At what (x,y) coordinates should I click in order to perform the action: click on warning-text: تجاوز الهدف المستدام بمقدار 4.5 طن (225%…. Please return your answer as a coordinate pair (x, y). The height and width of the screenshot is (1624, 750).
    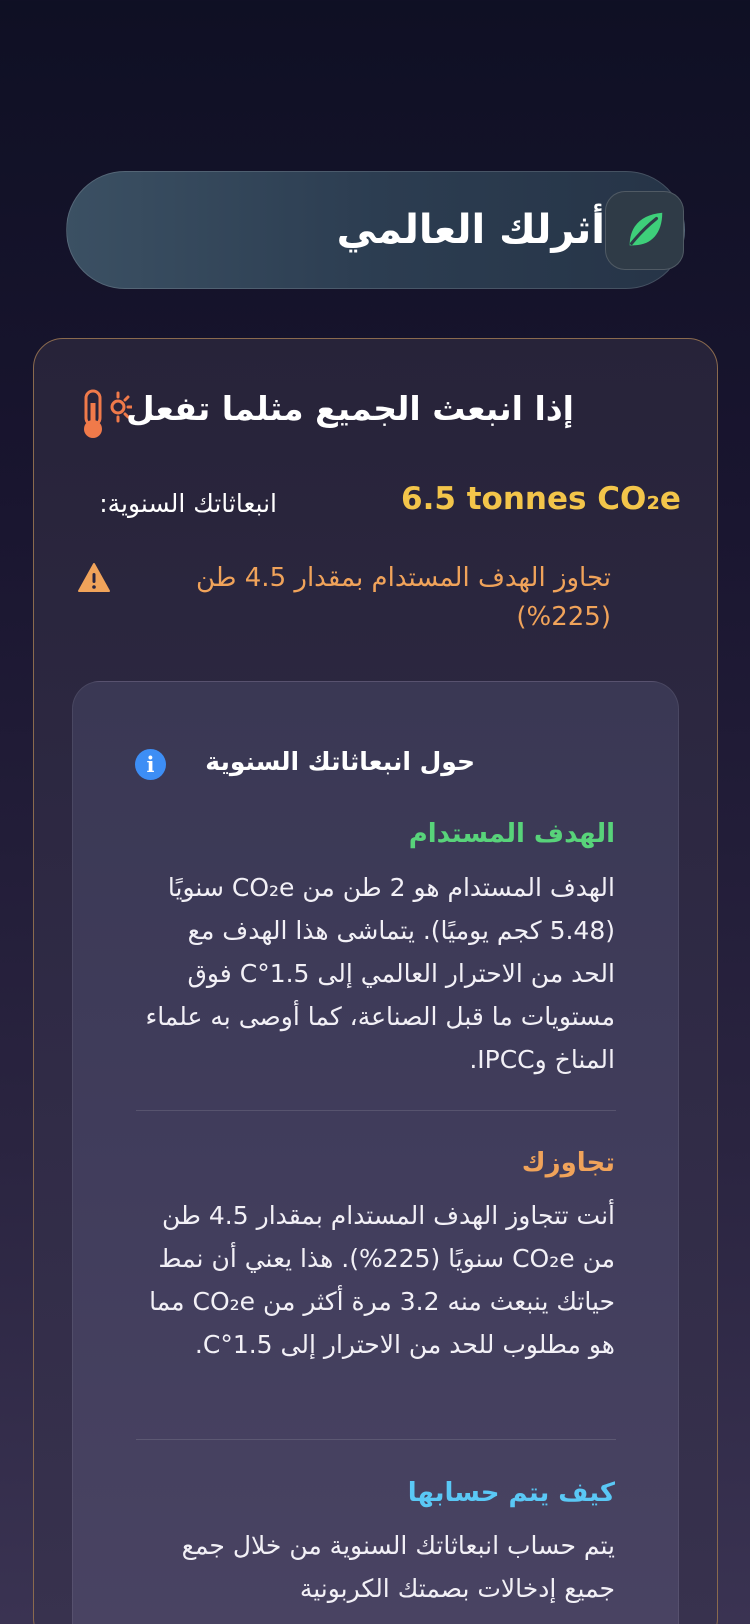
    Looking at the image, I should click on (403, 597).